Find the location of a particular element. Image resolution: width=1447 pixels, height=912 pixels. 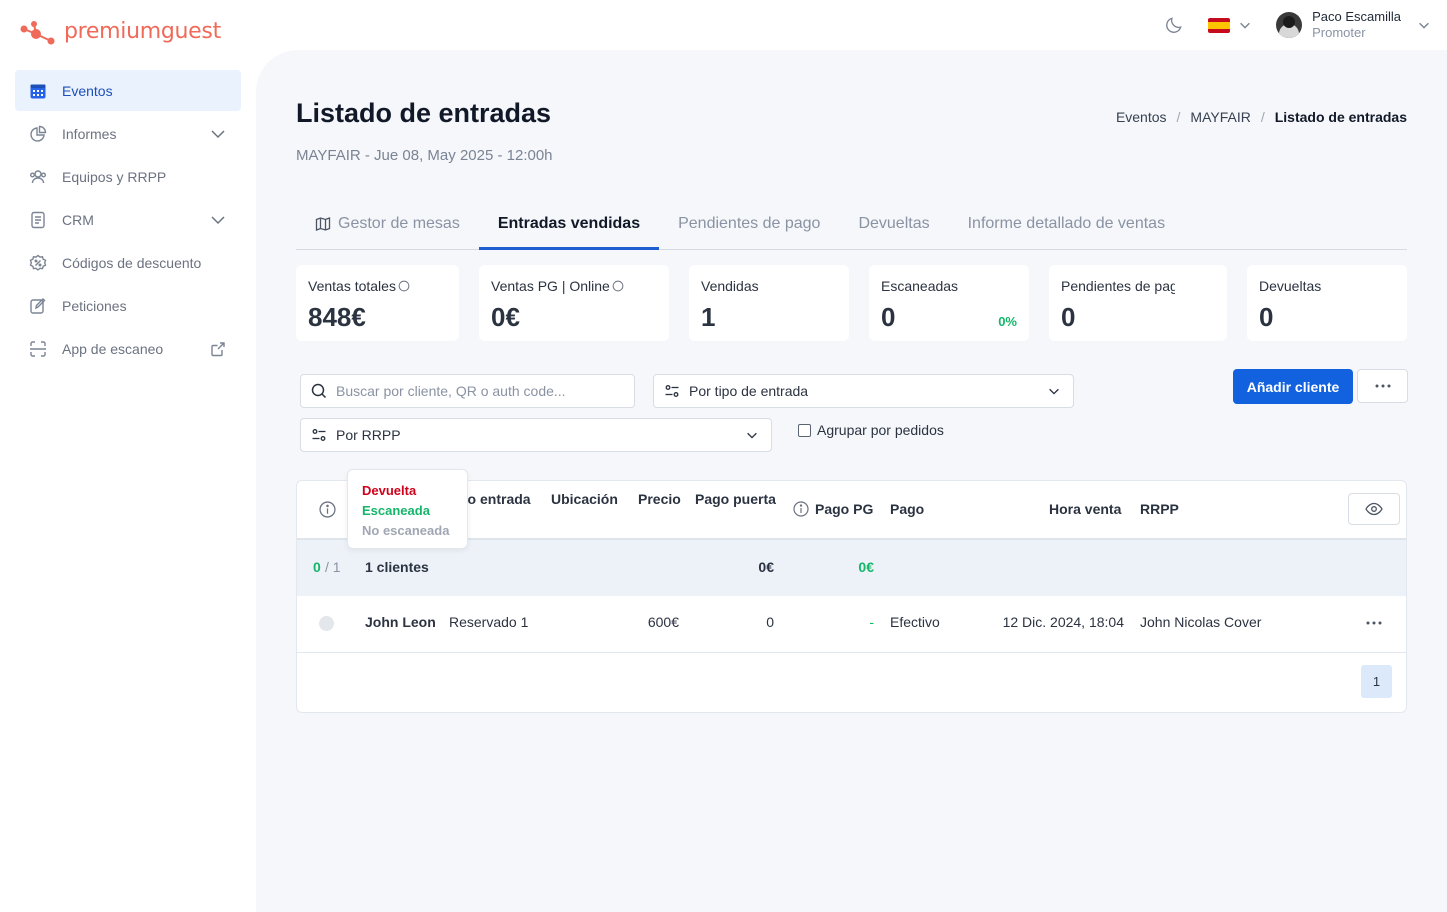

tab-devueltas: Devueltas is located at coordinates (893, 224).